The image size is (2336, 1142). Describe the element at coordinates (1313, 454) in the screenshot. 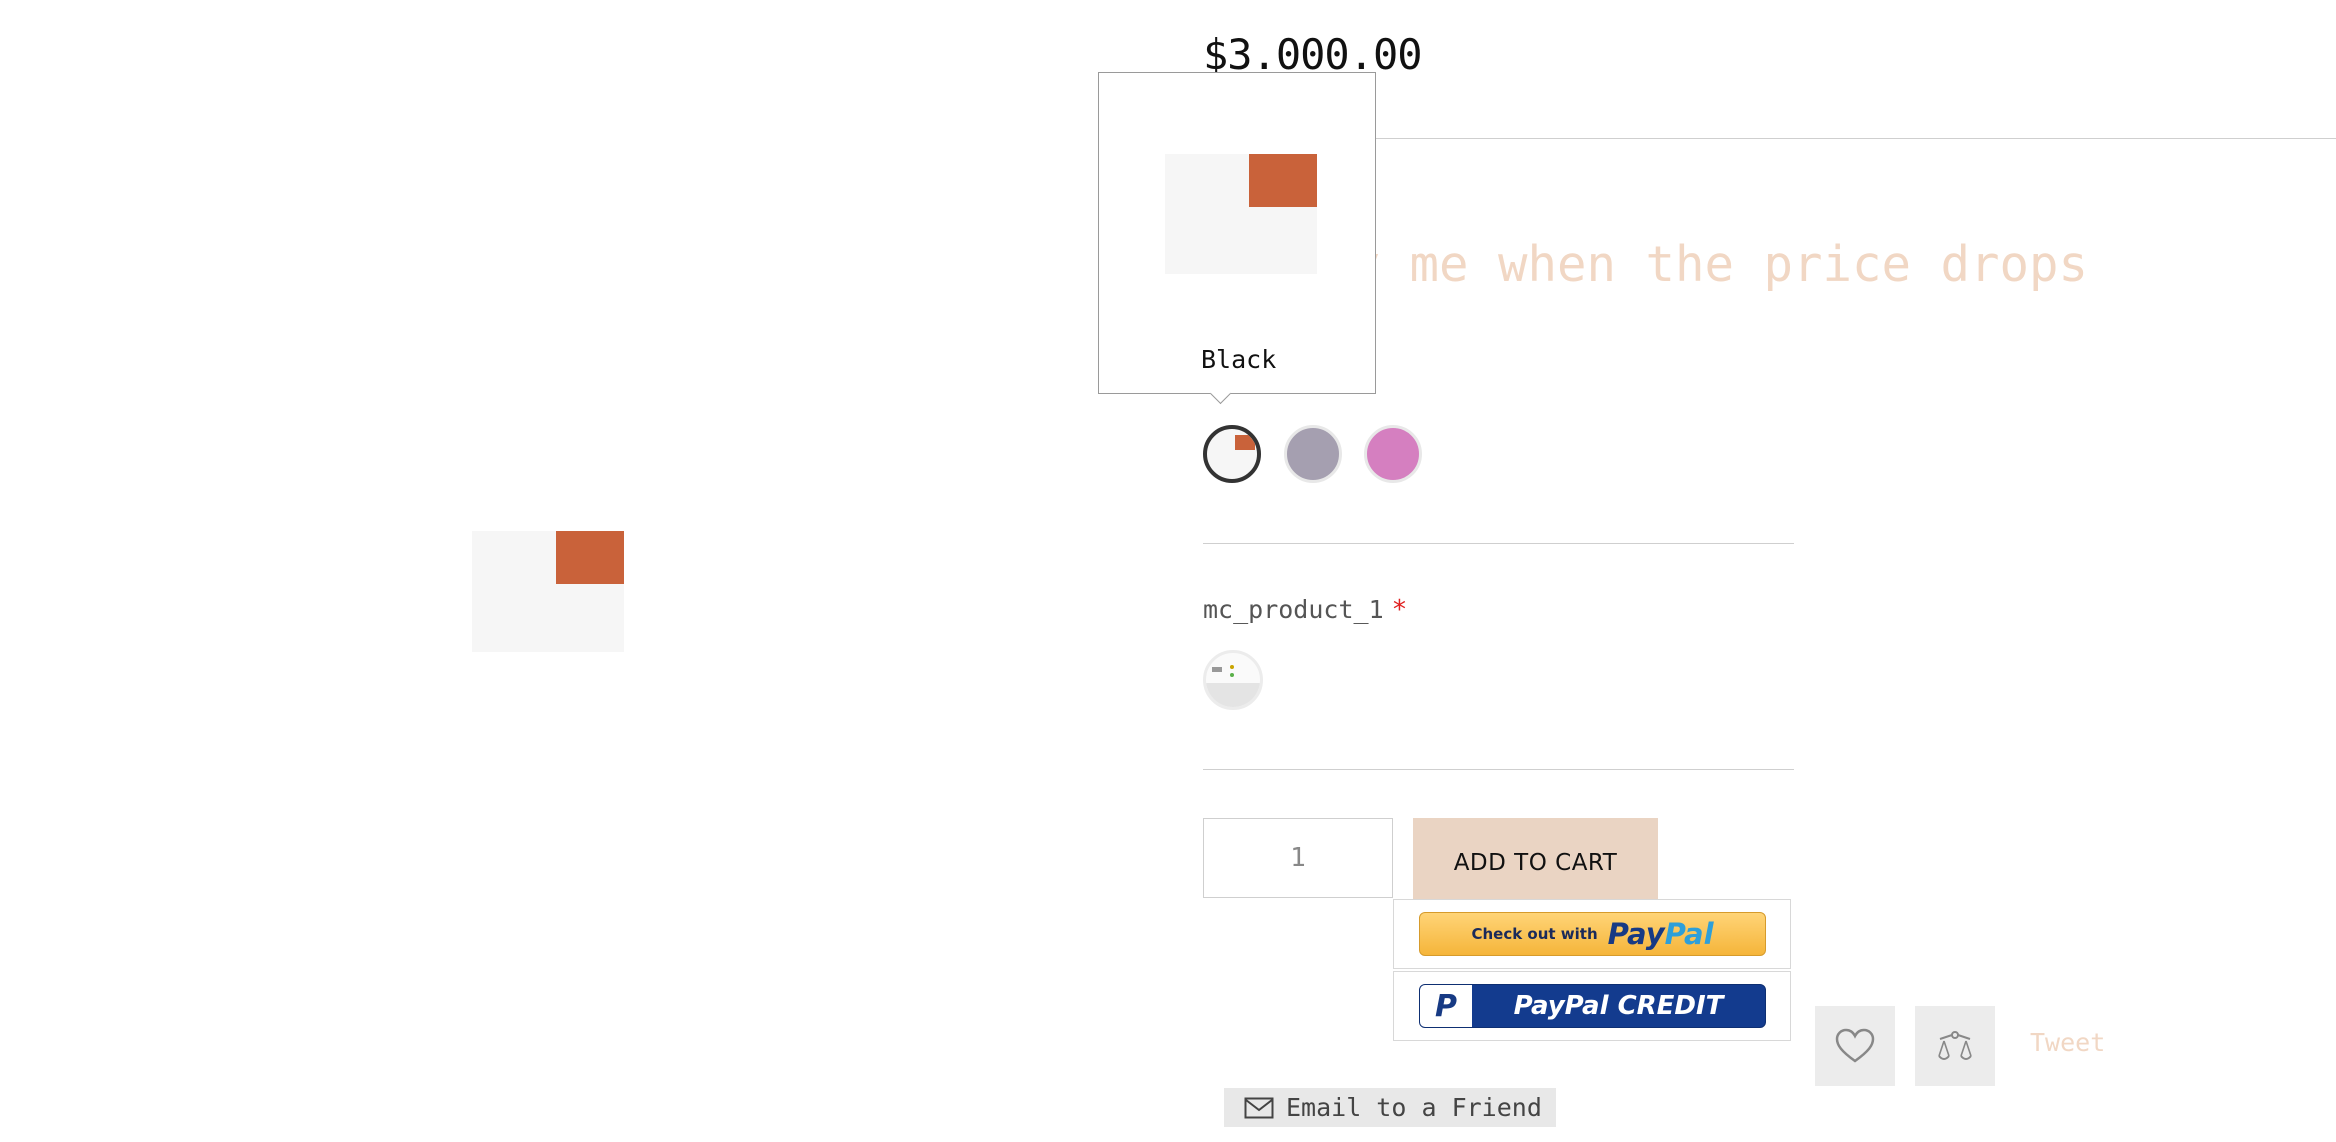

I see `swatch-grey` at that location.